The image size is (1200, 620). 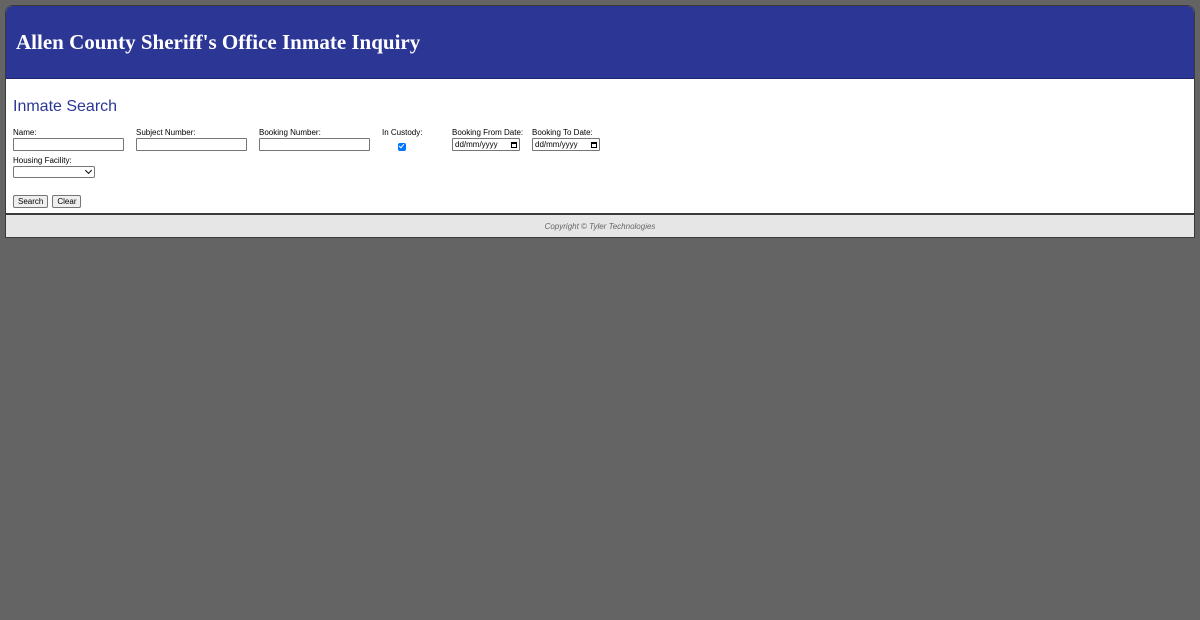 What do you see at coordinates (166, 132) in the screenshot?
I see `subject-number-label: Subject Number:` at bounding box center [166, 132].